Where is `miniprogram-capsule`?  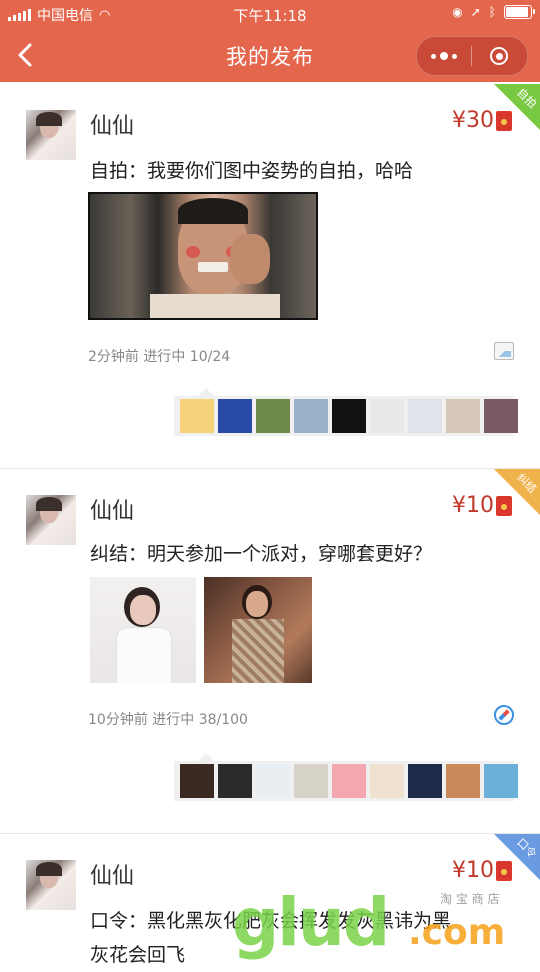 miniprogram-capsule is located at coordinates (472, 56).